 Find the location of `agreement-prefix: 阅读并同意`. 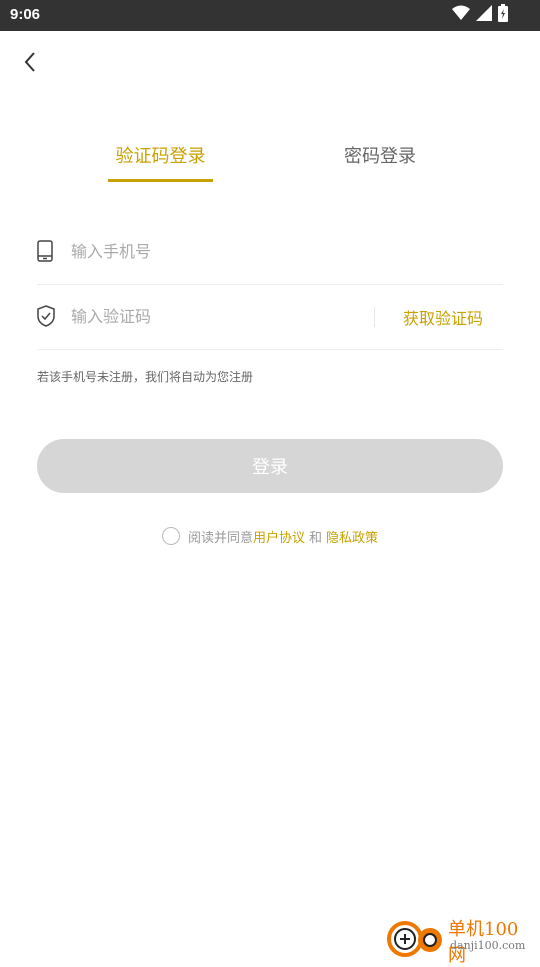

agreement-prefix: 阅读并同意 is located at coordinates (220, 538).